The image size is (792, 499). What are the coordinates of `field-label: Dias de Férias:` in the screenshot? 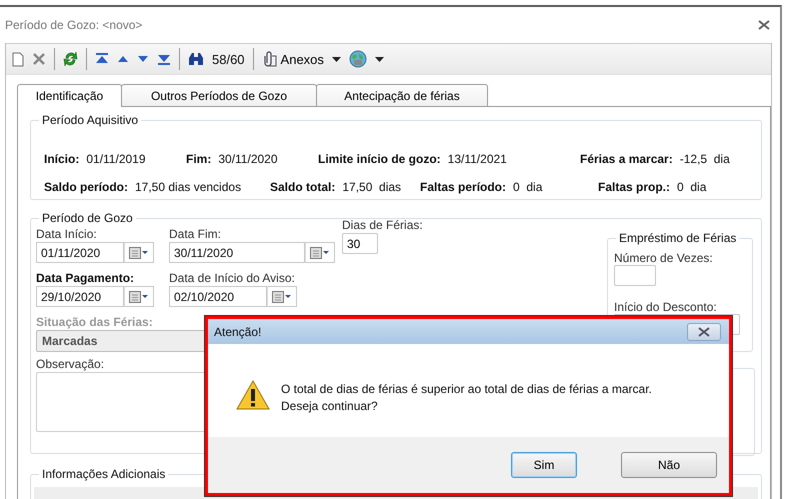 It's located at (382, 225).